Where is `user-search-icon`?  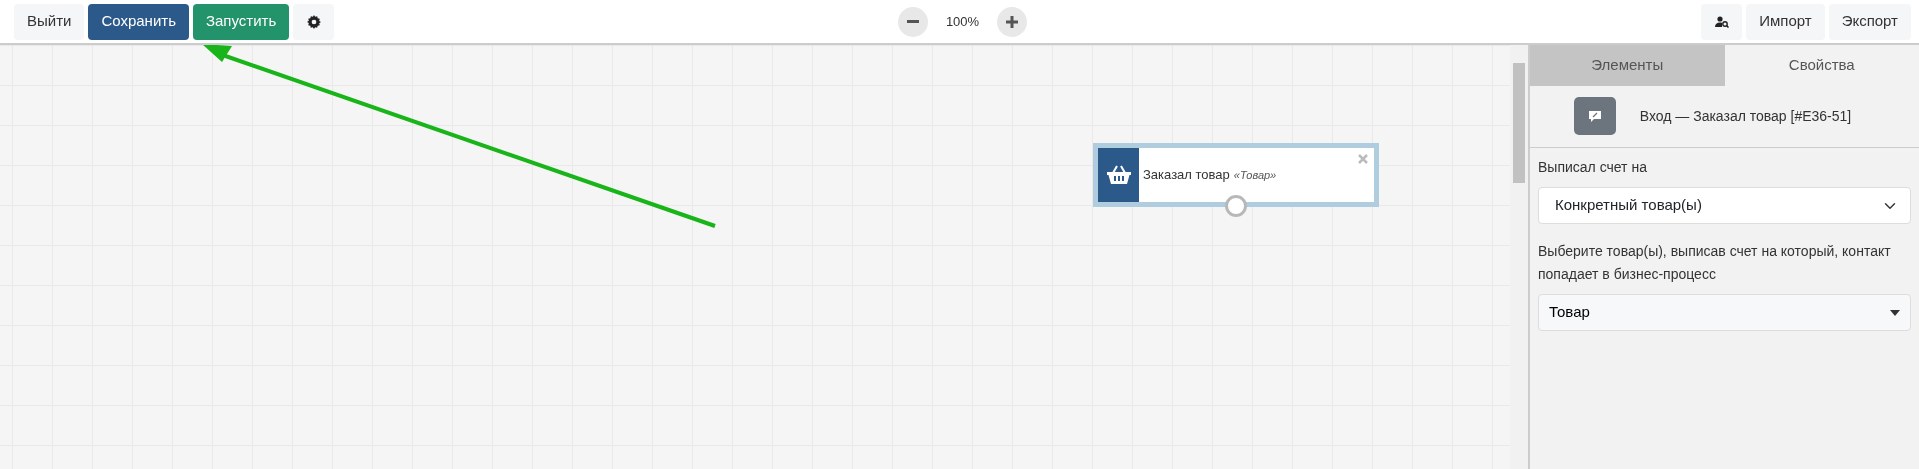
user-search-icon is located at coordinates (1721, 22).